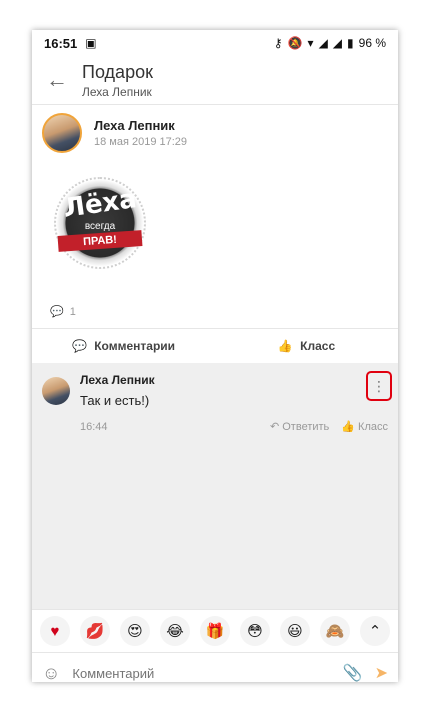 The height and width of the screenshot is (714, 429). Describe the element at coordinates (310, 43) in the screenshot. I see `wifi-icon: ▾` at that location.